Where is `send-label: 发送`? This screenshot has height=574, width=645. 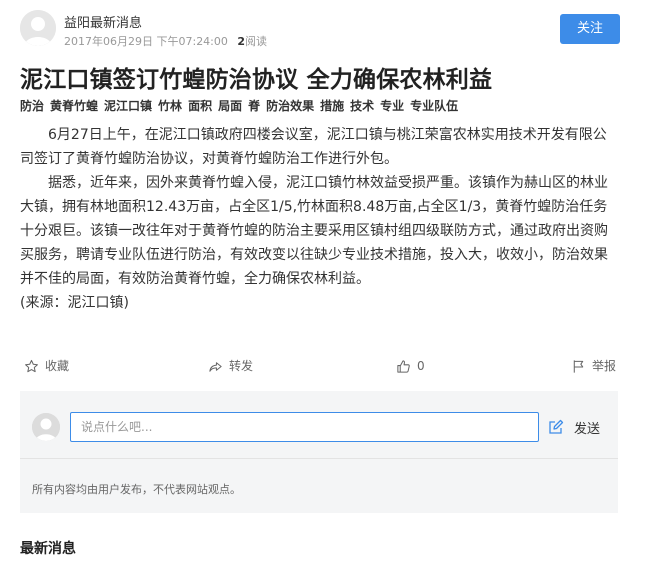 send-label: 发送 is located at coordinates (587, 429).